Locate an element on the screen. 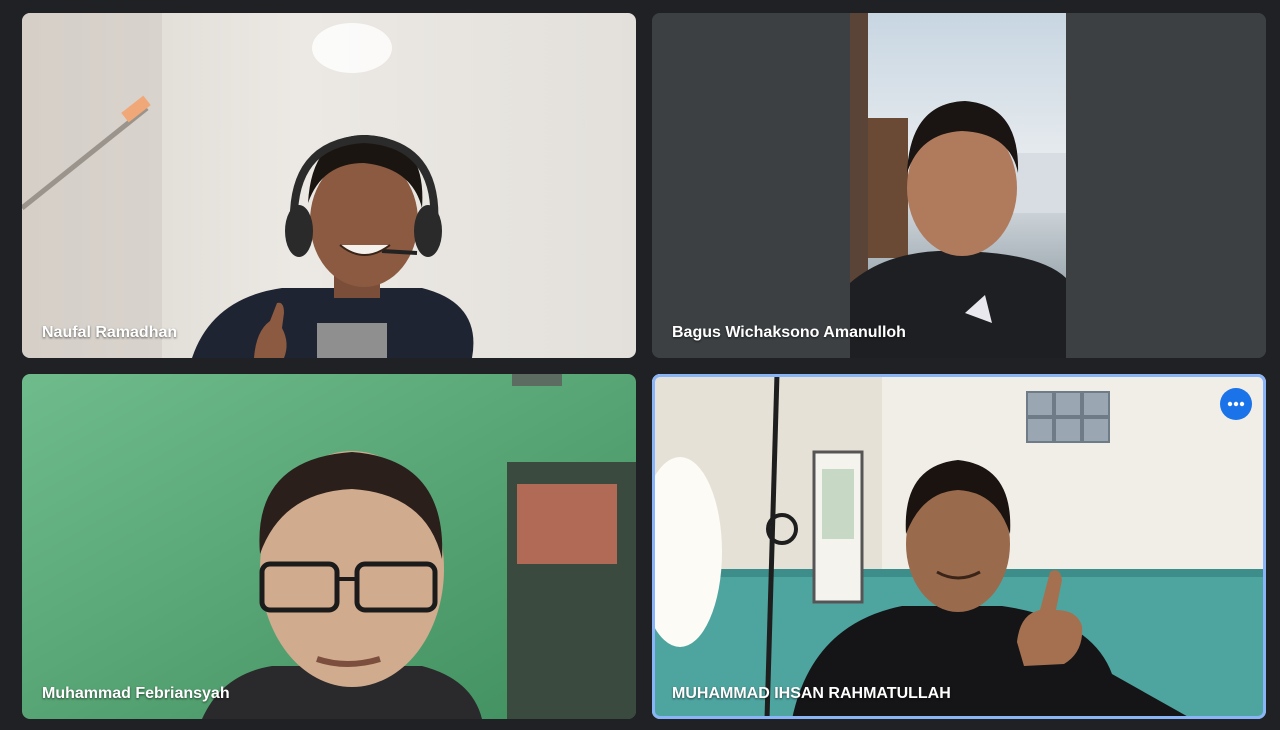 Image resolution: width=1280 pixels, height=730 pixels. more-options-icon is located at coordinates (1236, 404).